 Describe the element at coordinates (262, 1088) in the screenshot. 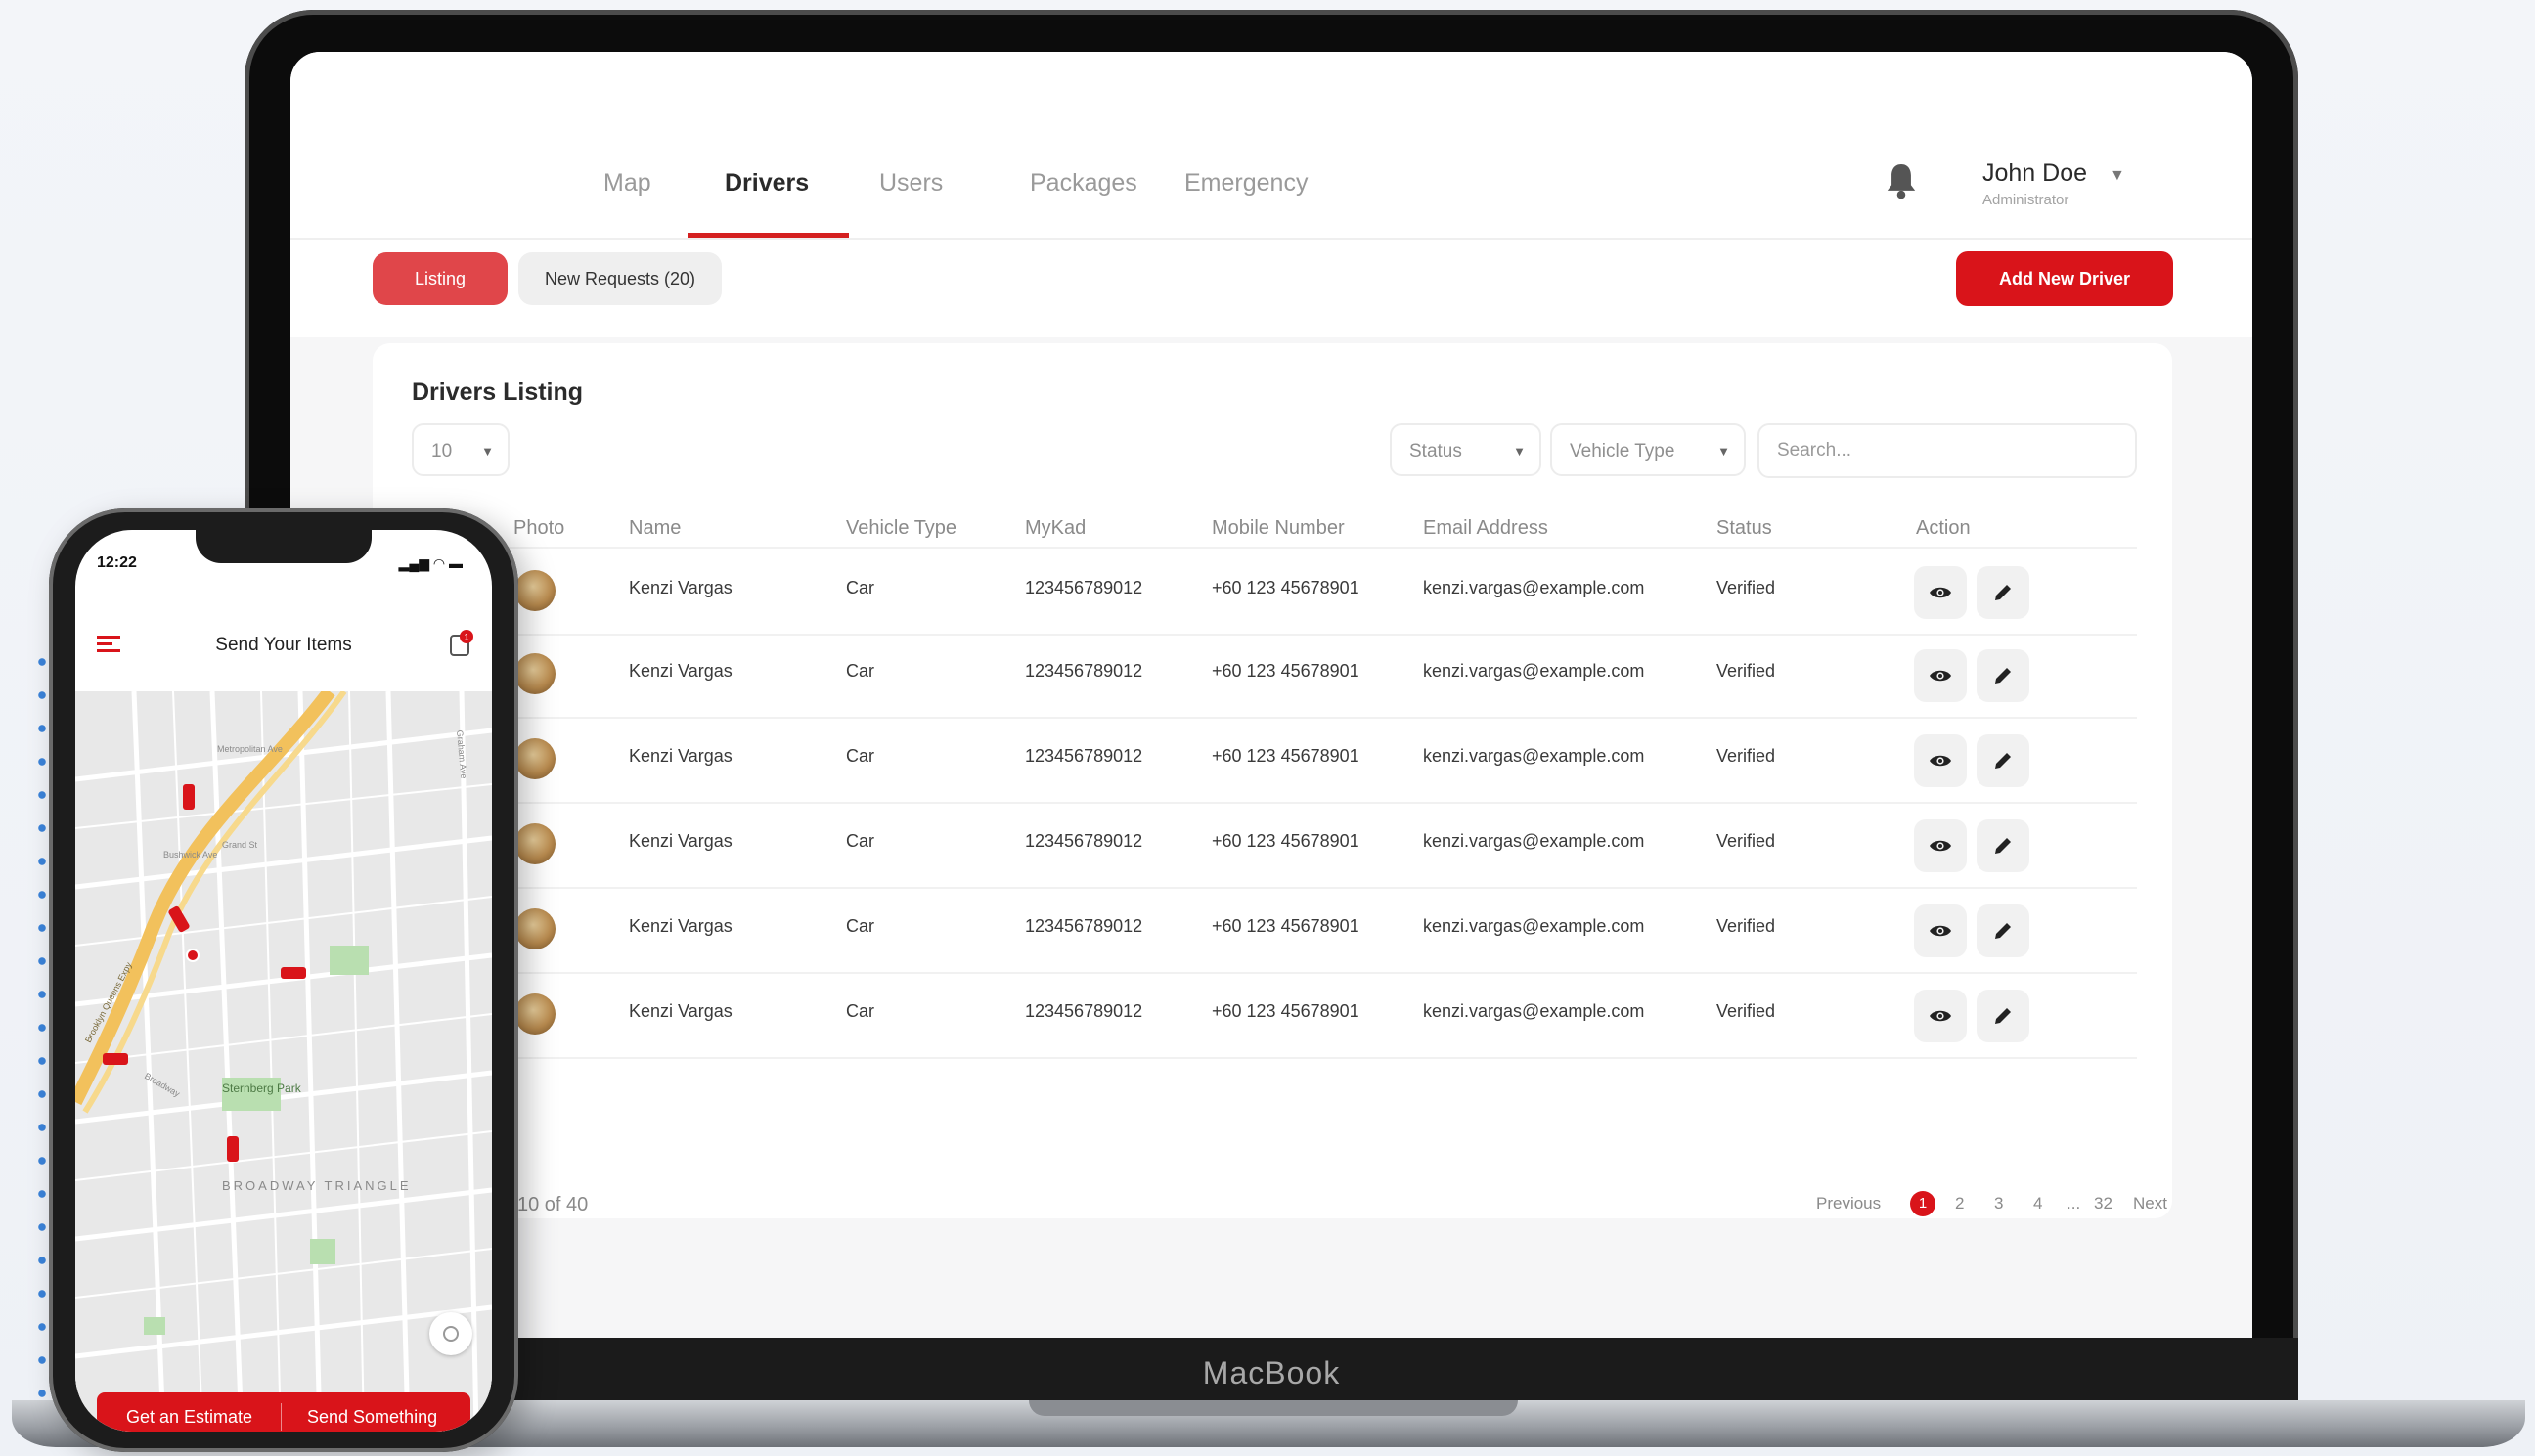

I see `map-label: Sternberg Park` at that location.